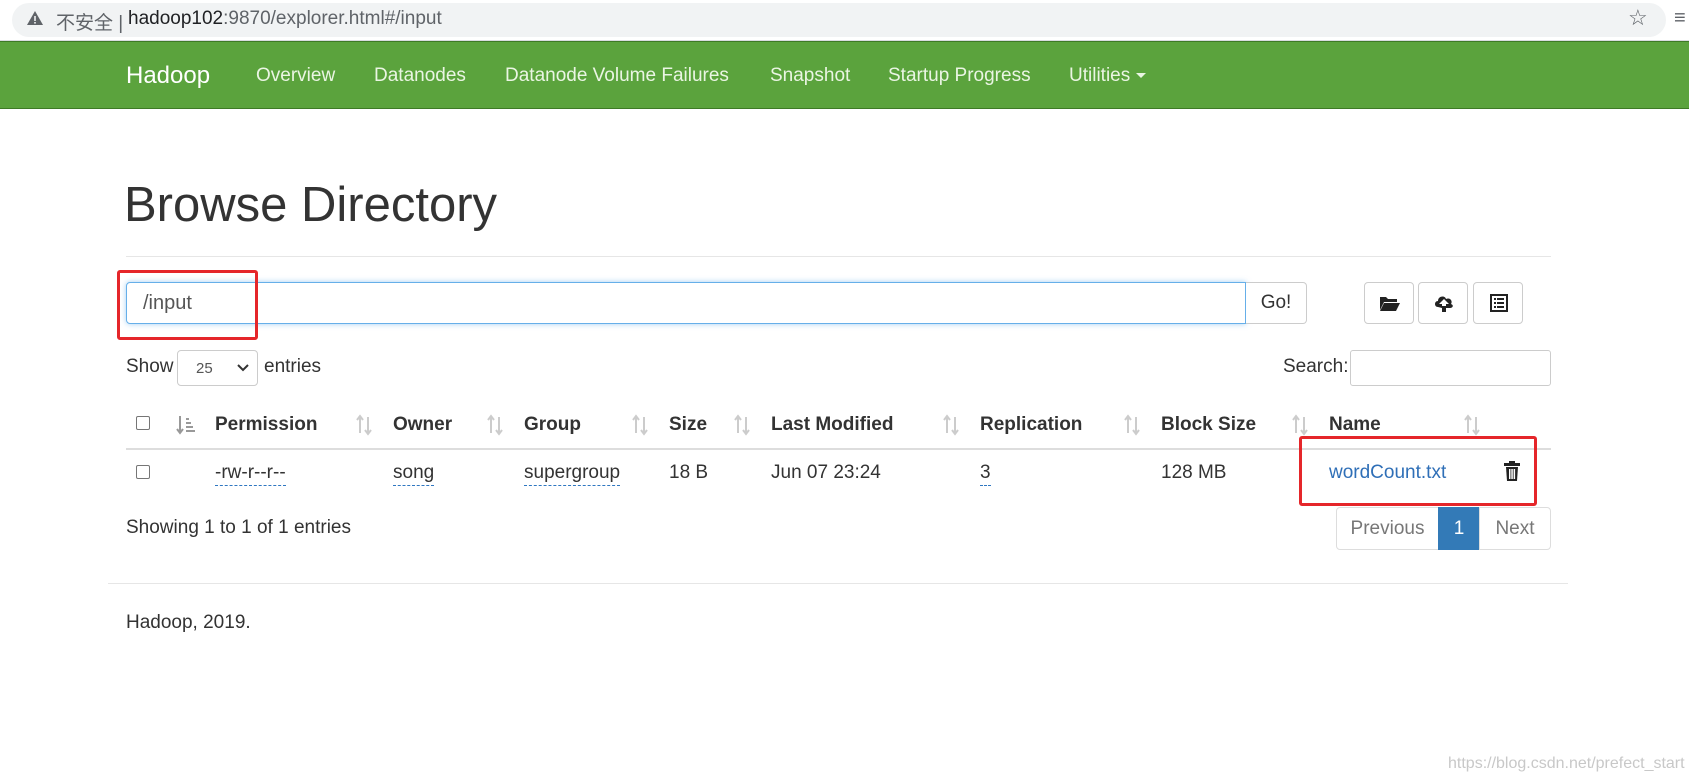  I want to click on cell-block-size: 128 MB, so click(1194, 472).